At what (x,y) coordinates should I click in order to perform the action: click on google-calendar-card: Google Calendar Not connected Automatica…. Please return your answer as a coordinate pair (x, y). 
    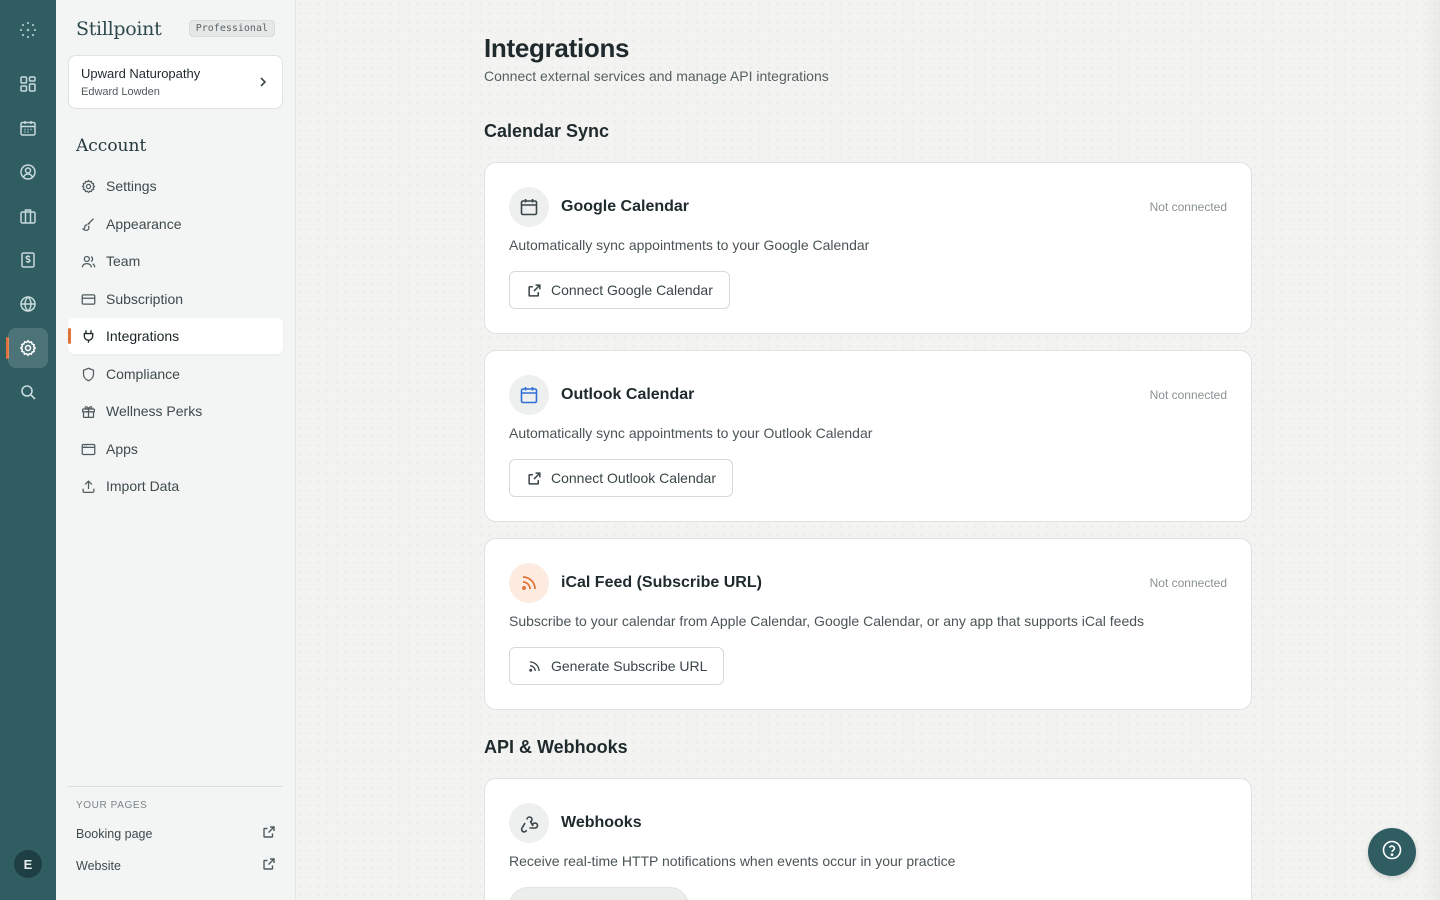
    Looking at the image, I should click on (868, 248).